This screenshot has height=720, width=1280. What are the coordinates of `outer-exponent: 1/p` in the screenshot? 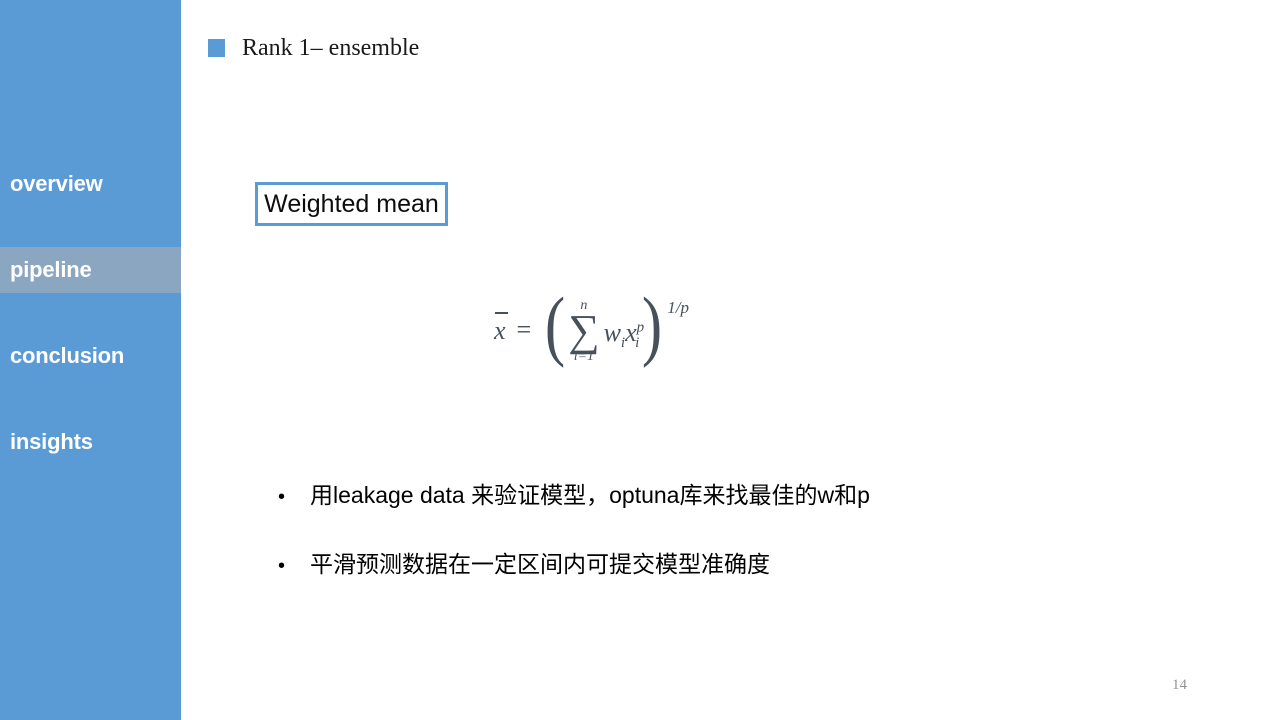 It's located at (678, 307).